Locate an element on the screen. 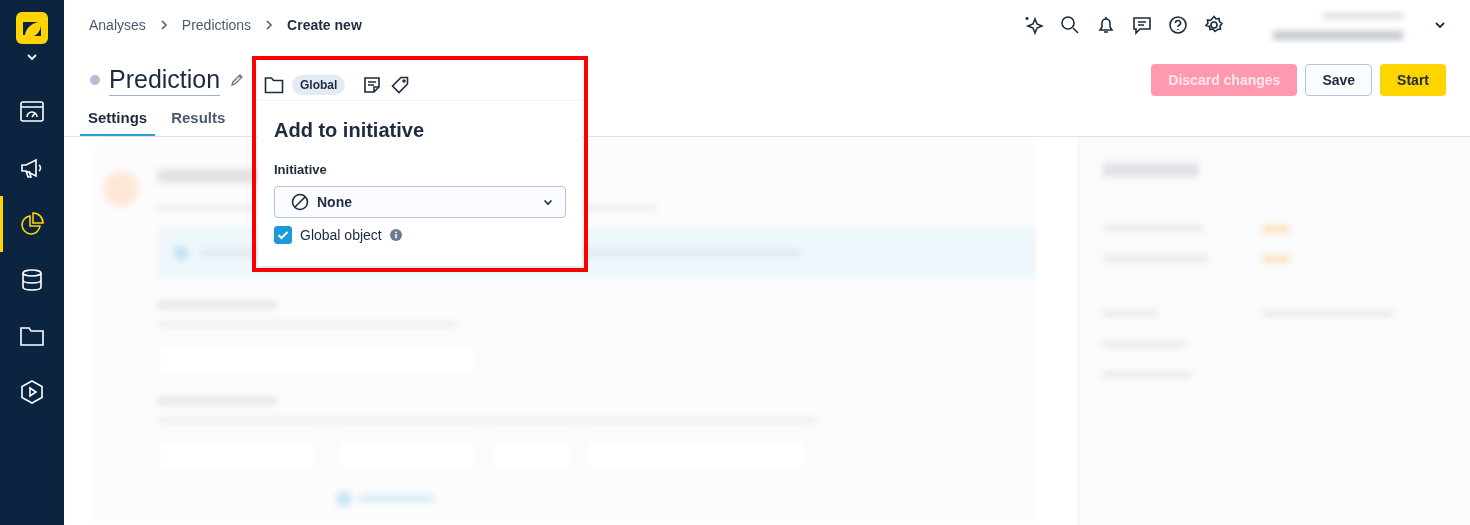 The width and height of the screenshot is (1470, 525). pie-chart-icon is located at coordinates (32, 224).